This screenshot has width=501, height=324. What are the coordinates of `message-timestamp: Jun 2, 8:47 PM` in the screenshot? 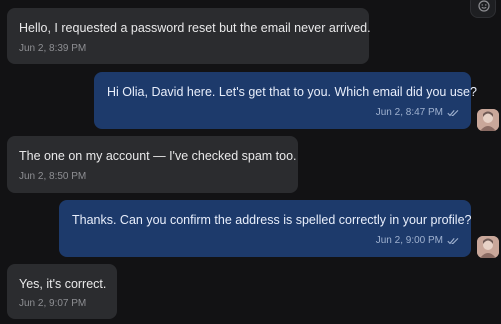 It's located at (409, 112).